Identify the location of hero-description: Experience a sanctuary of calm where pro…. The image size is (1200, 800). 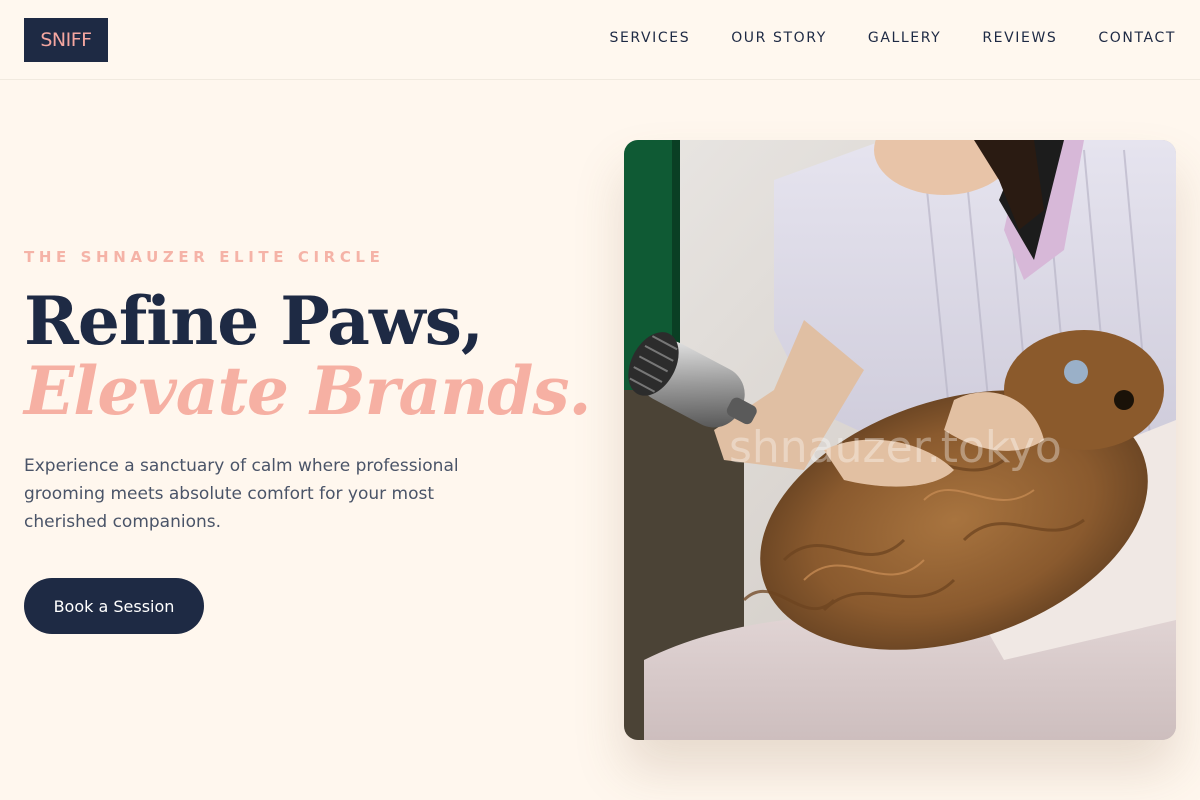
(241, 494).